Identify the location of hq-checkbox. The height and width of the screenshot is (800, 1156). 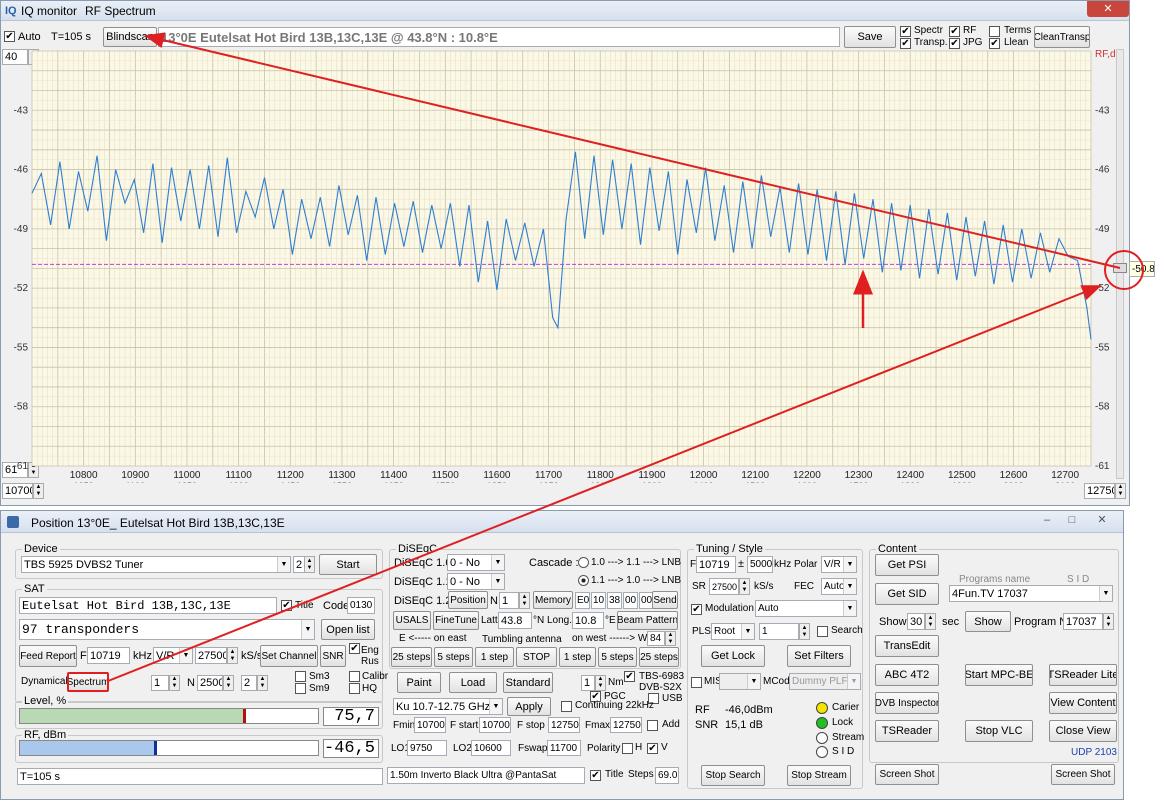
(354, 688).